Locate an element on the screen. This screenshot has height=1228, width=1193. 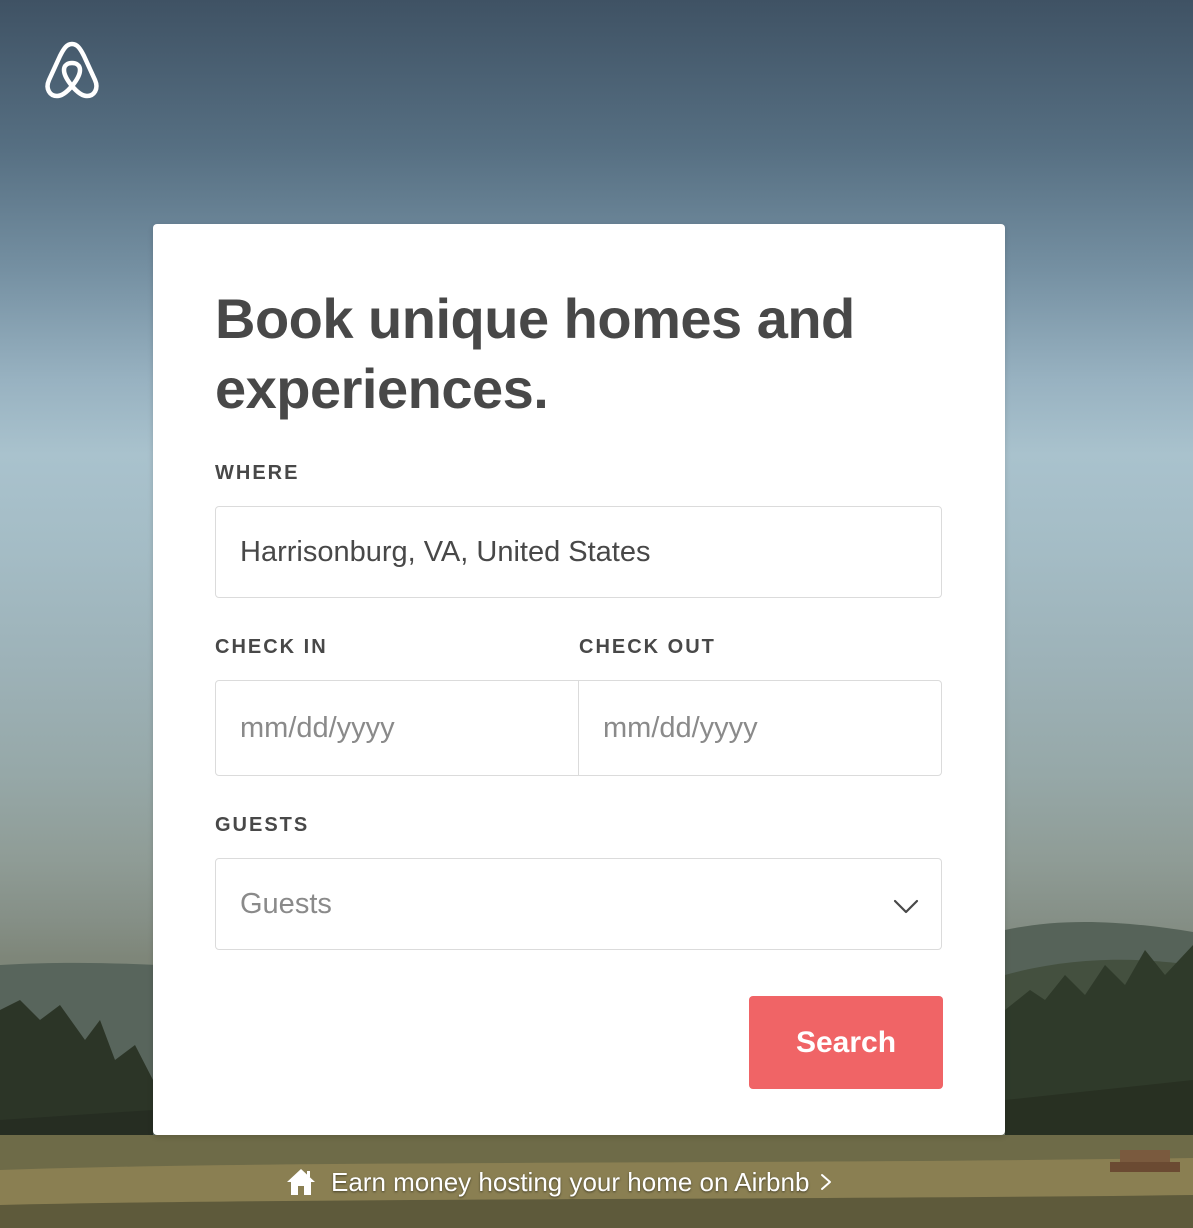
guests-select: Guests is located at coordinates (578, 904).